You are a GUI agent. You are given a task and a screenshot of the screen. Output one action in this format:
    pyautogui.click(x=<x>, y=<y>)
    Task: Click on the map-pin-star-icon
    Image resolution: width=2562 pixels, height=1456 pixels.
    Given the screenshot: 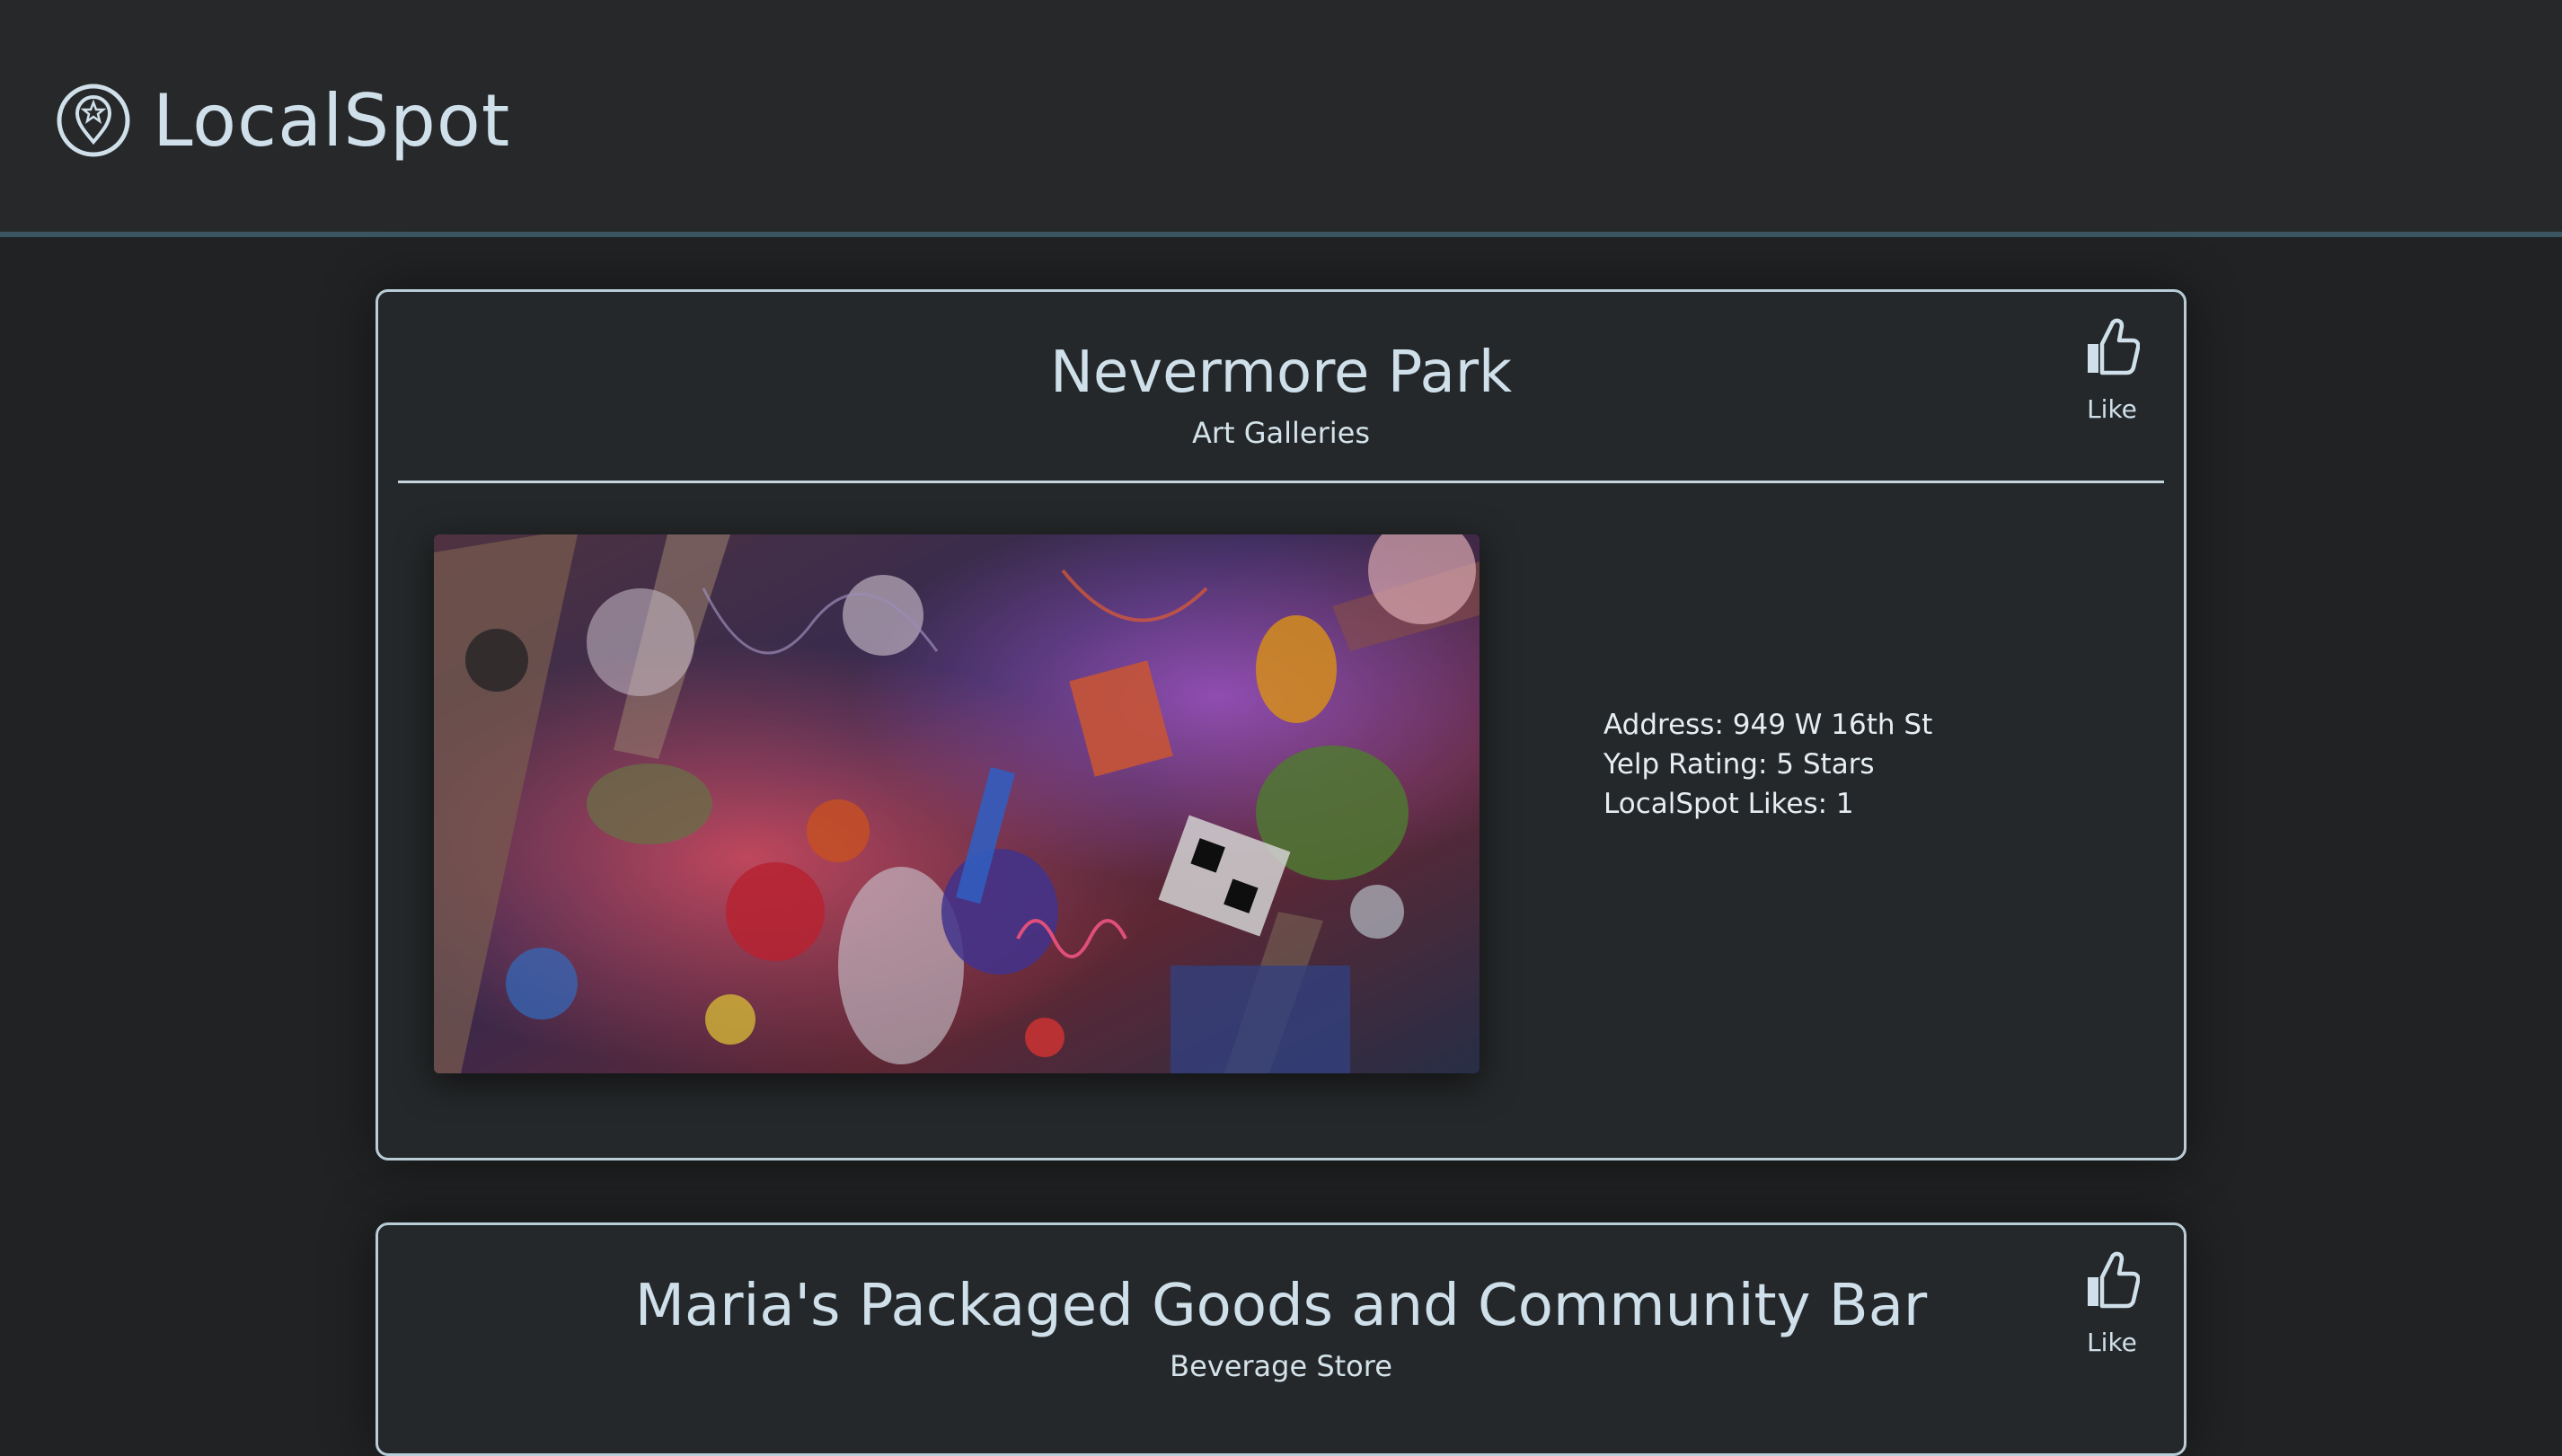 What is the action you would take?
    pyautogui.click(x=93, y=121)
    